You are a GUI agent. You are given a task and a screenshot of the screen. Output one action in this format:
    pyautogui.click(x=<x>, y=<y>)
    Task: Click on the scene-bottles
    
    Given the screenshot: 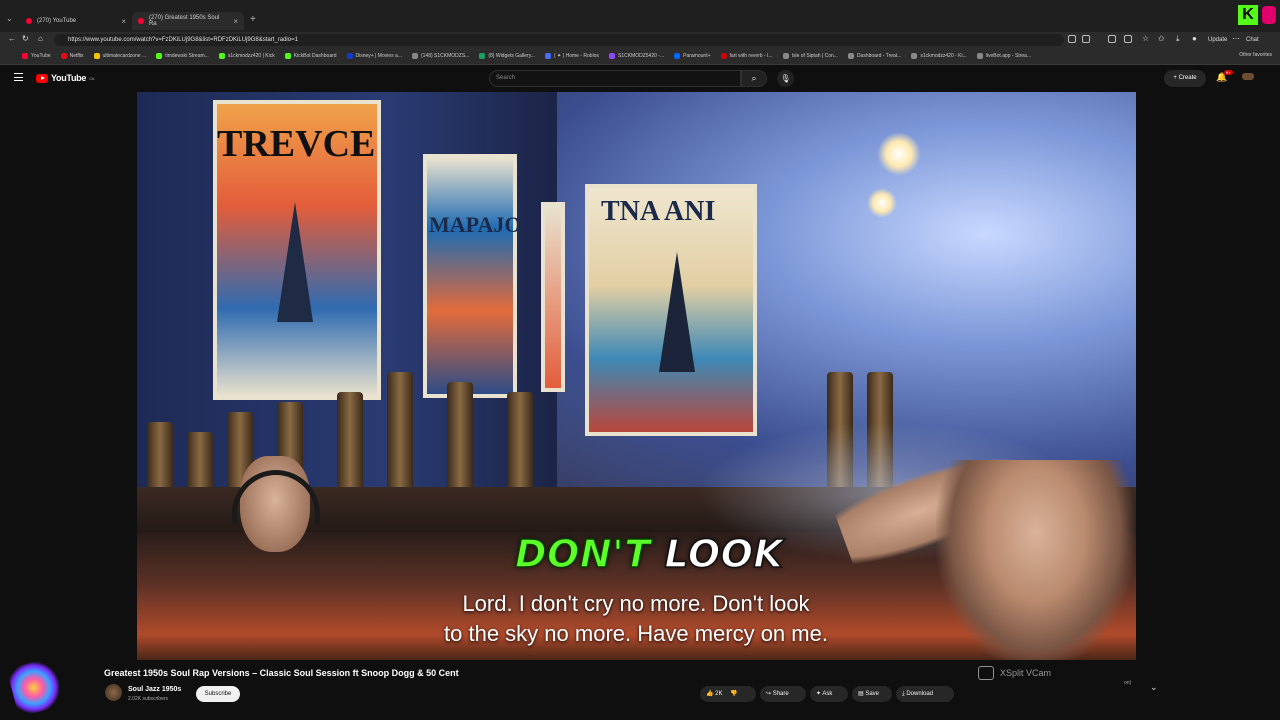 What is the action you would take?
    pyautogui.click(x=515, y=432)
    